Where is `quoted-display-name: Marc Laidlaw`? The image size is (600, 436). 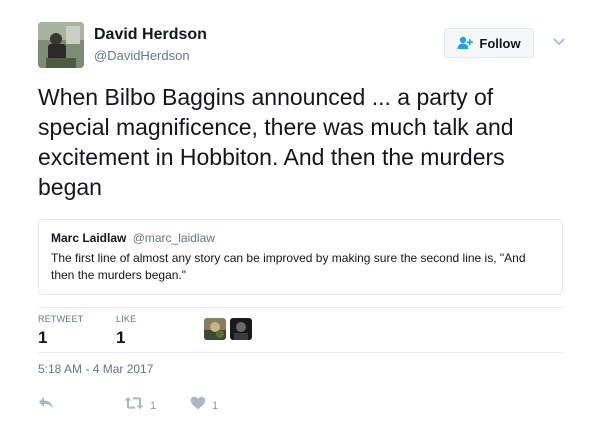
quoted-display-name: Marc Laidlaw is located at coordinates (89, 238).